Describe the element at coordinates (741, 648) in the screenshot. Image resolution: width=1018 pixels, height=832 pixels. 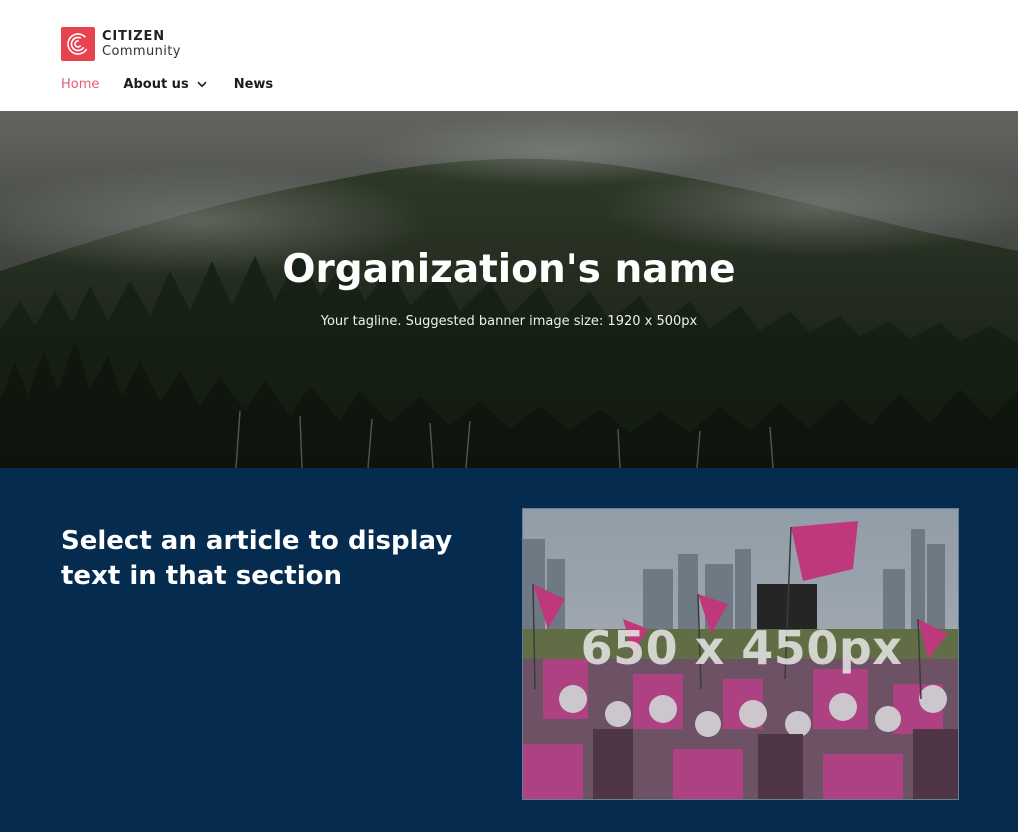
I see `image-size-placeholder-text: 650 x 450px` at that location.